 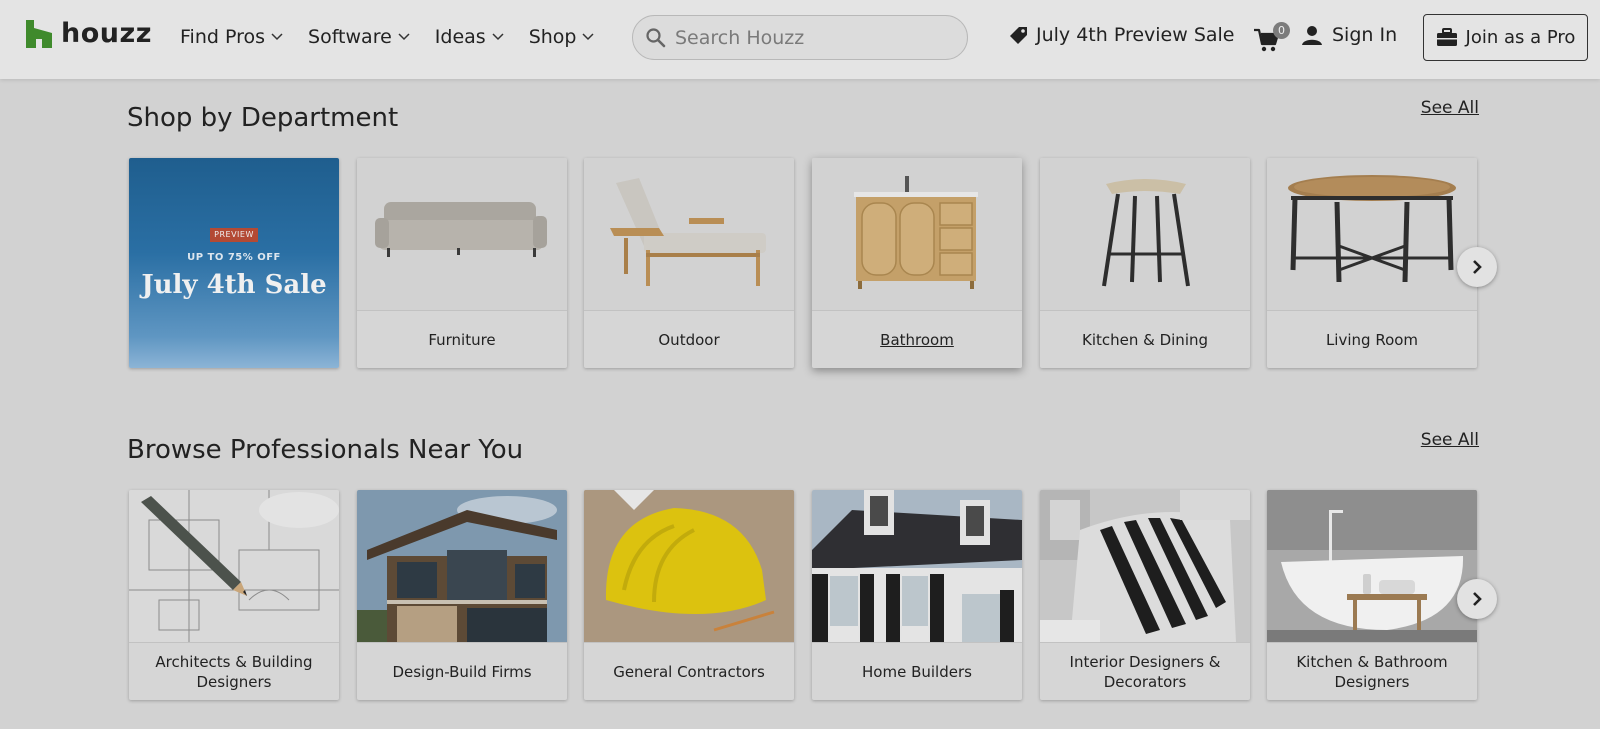 I want to click on professional-card-interior-designers: Interior Designers & Decorators, so click(x=1145, y=595).